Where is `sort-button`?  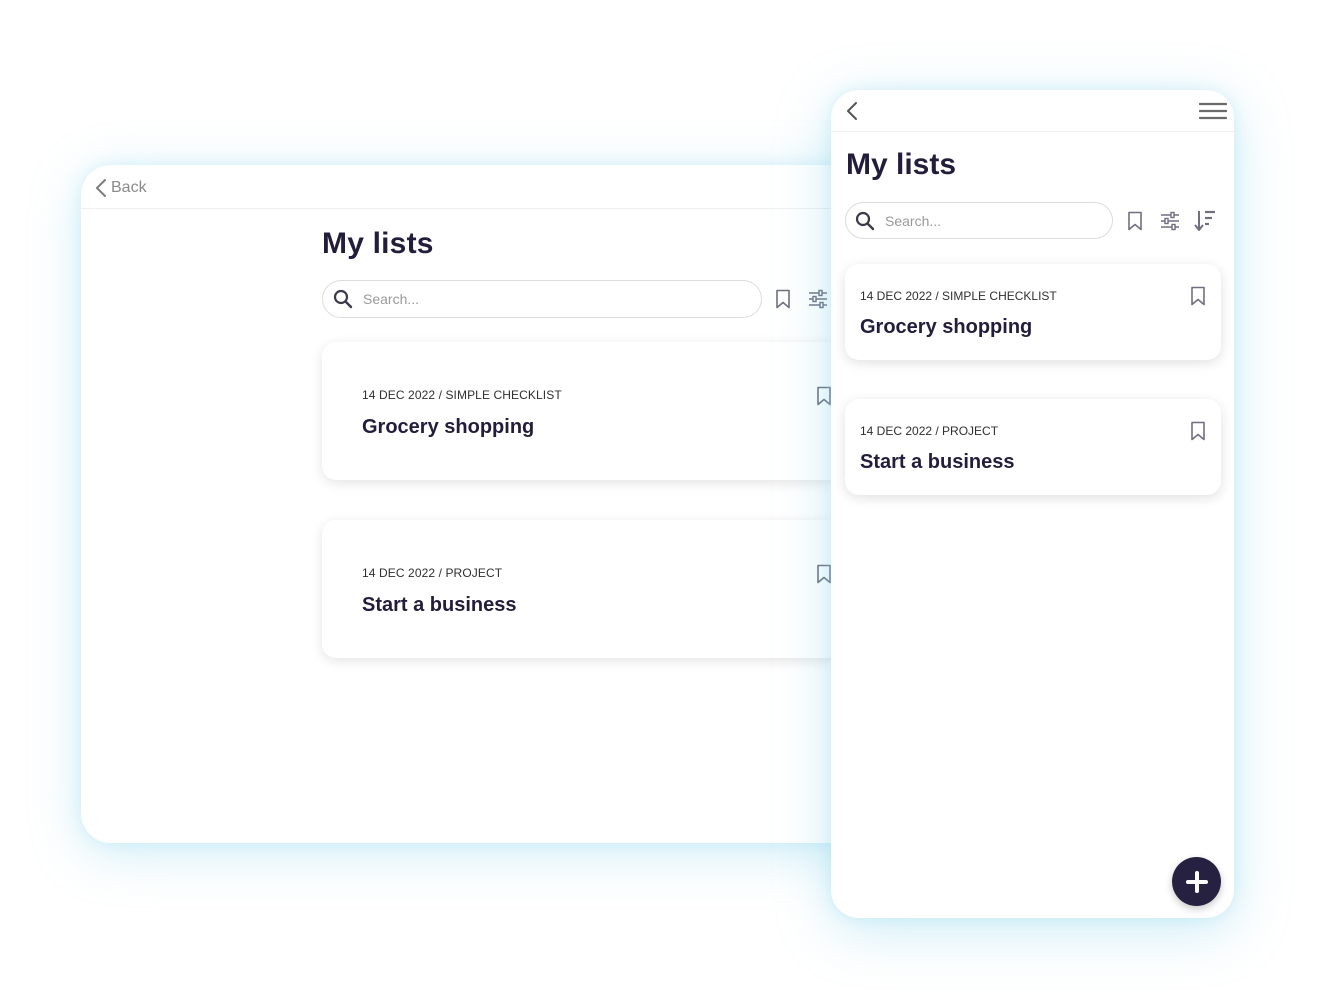 sort-button is located at coordinates (1205, 221).